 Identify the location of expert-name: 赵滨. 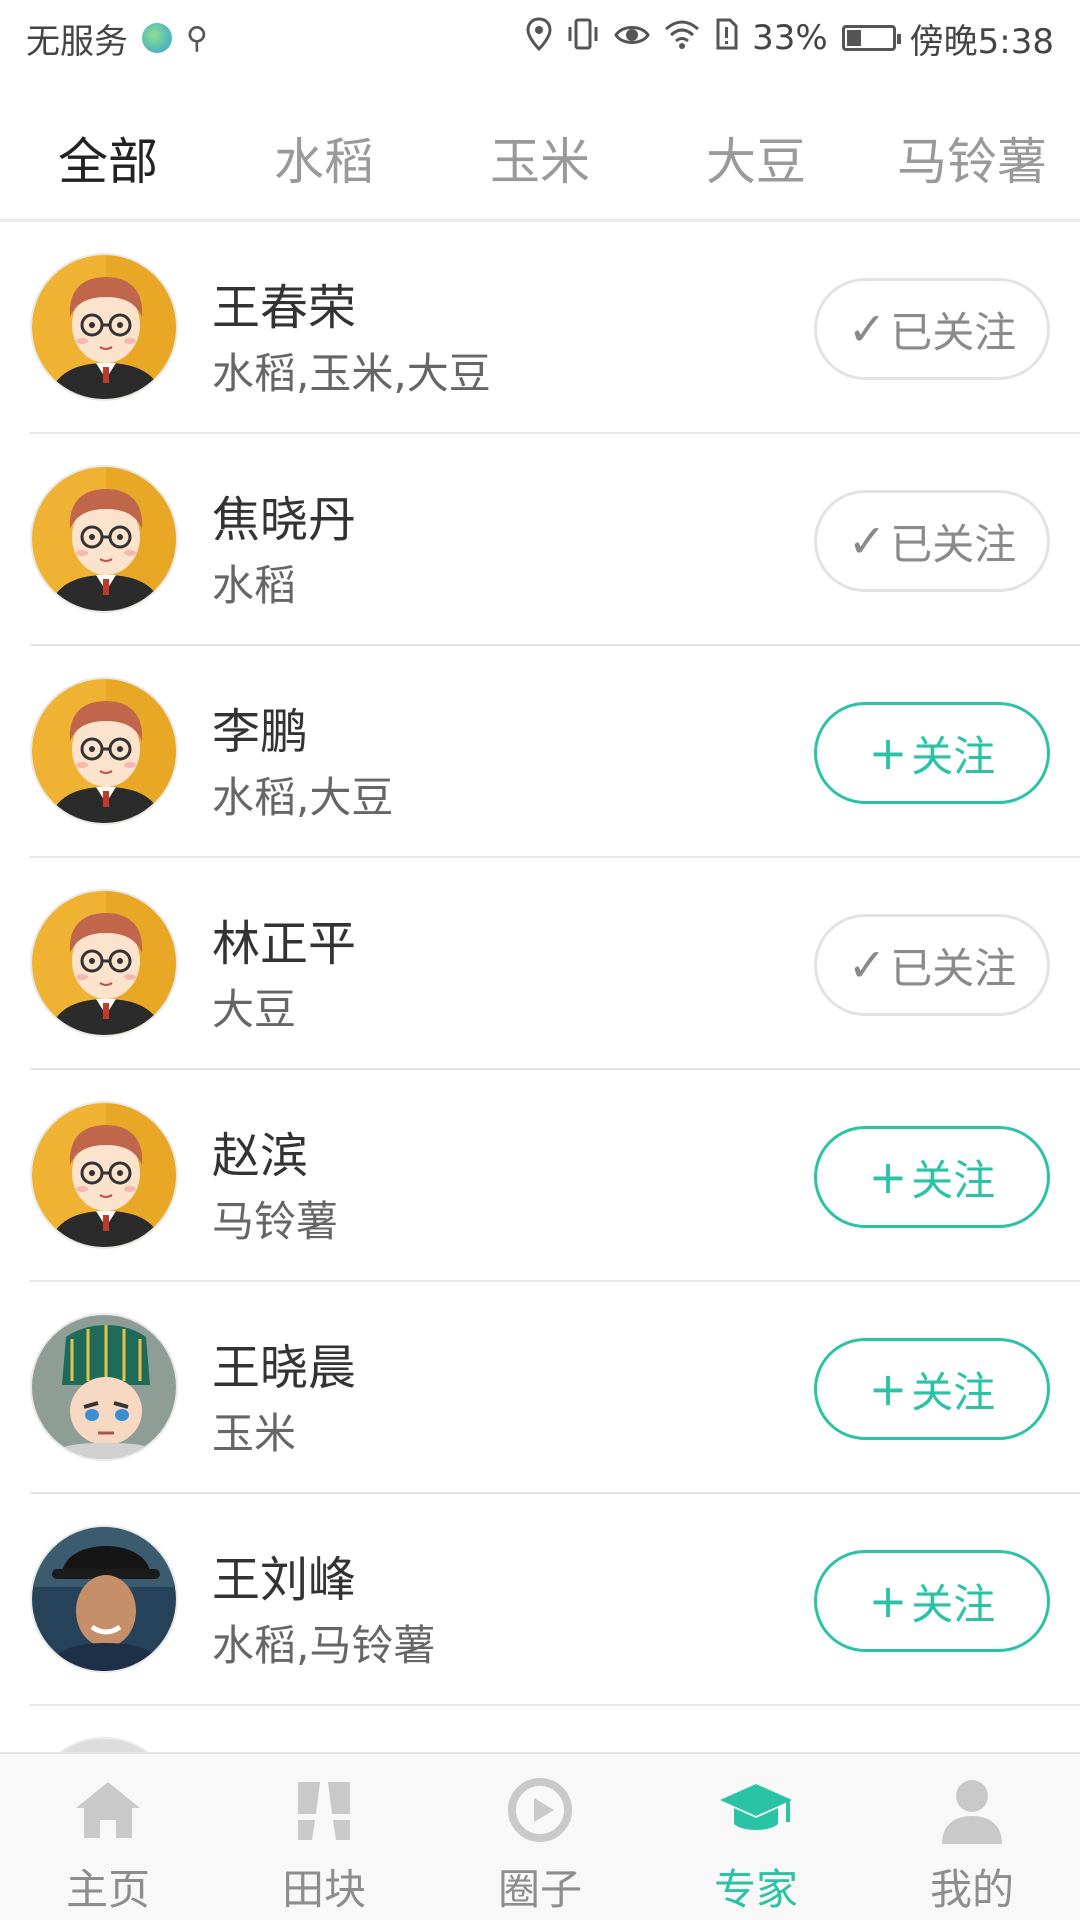
(260, 1156).